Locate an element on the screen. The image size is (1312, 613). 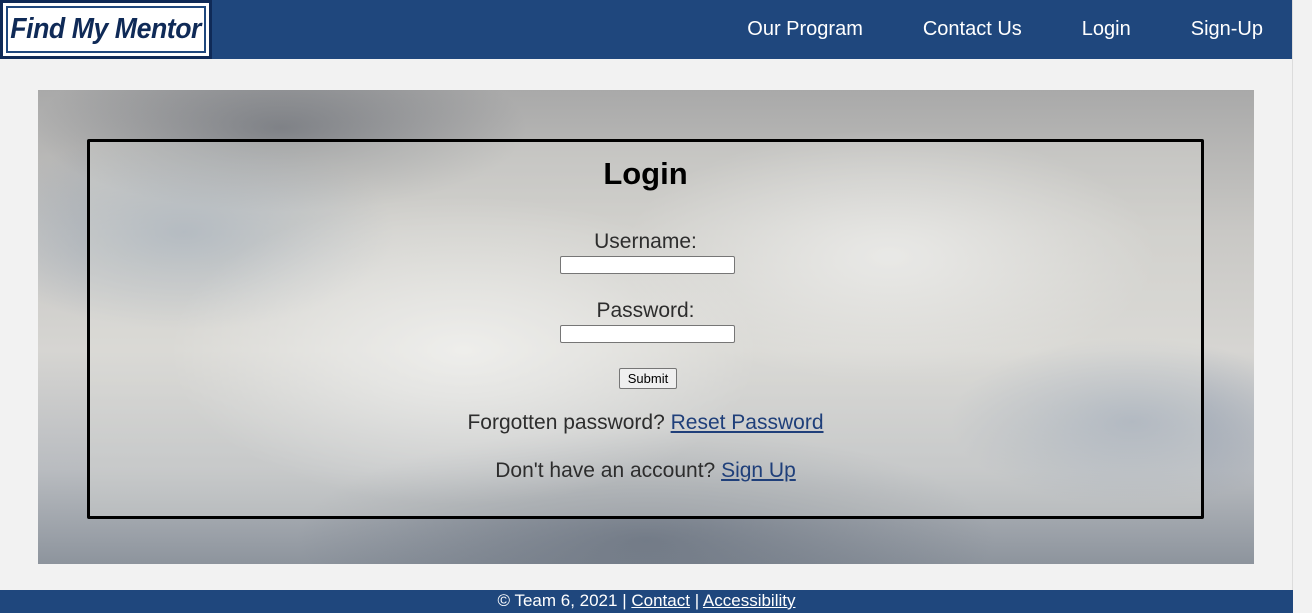
login-title: Login is located at coordinates (645, 173).